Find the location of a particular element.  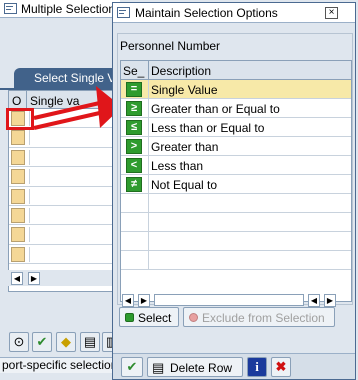

options-icon: ◆ is located at coordinates (66, 342).